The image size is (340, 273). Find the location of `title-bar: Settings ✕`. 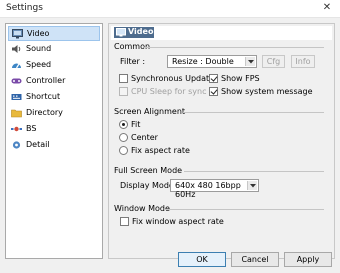

title-bar: Settings ✕ is located at coordinates (170, 9).